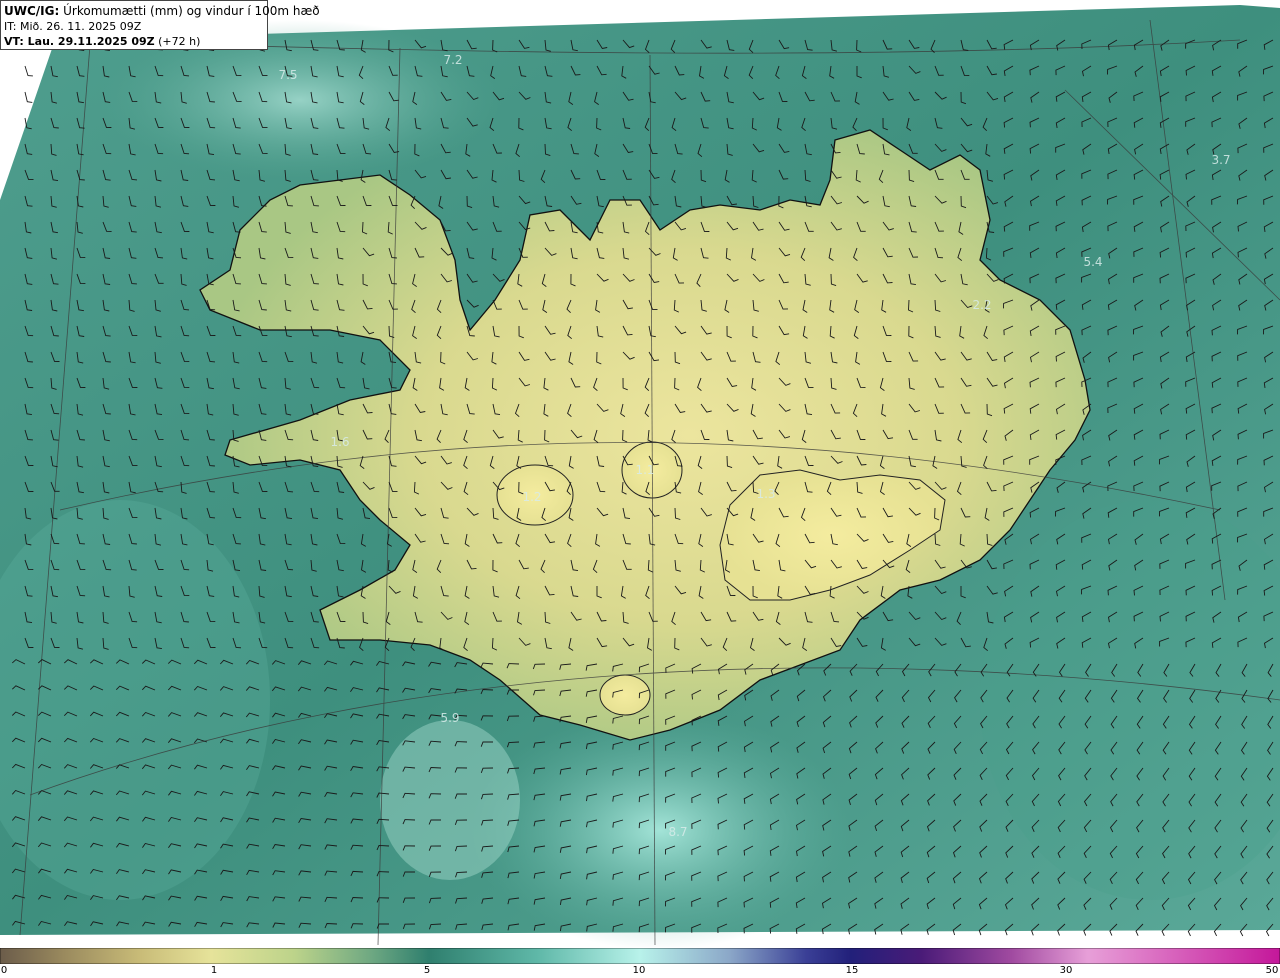 This screenshot has width=1280, height=978. Describe the element at coordinates (1066, 970) in the screenshot. I see `colorbar-tick-30: 30` at that location.